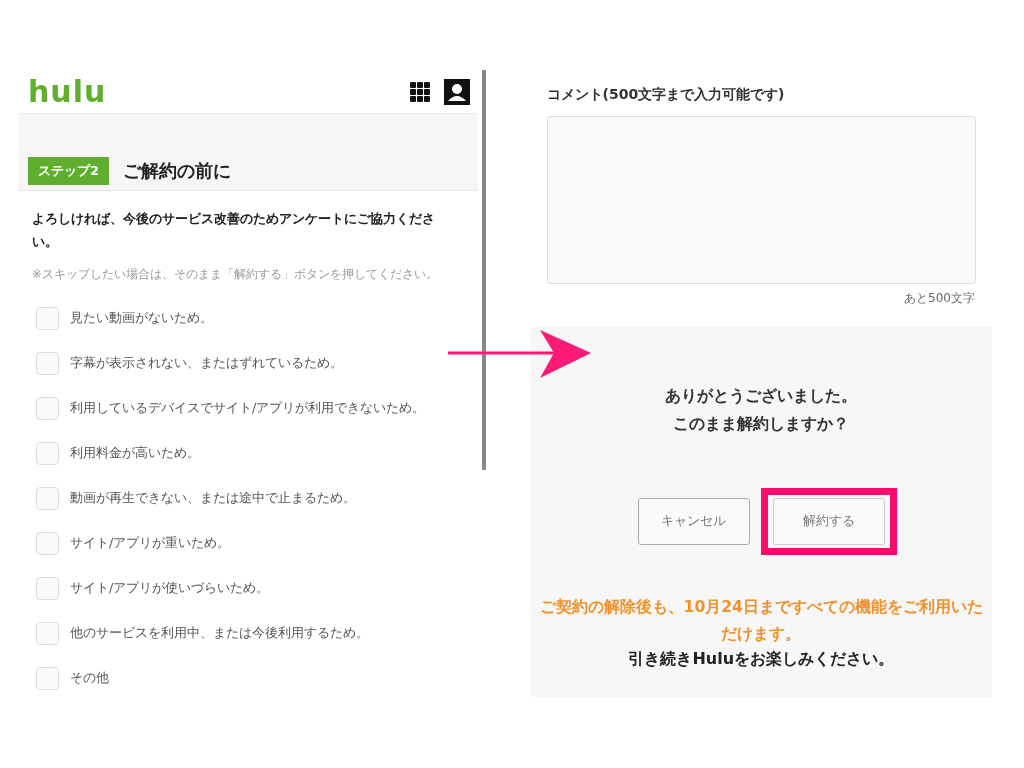 The image size is (1024, 768). I want to click on skip-note: ※スキップしたい場合は、そのまま「解約する」ボタンを押してください。, so click(235, 274).